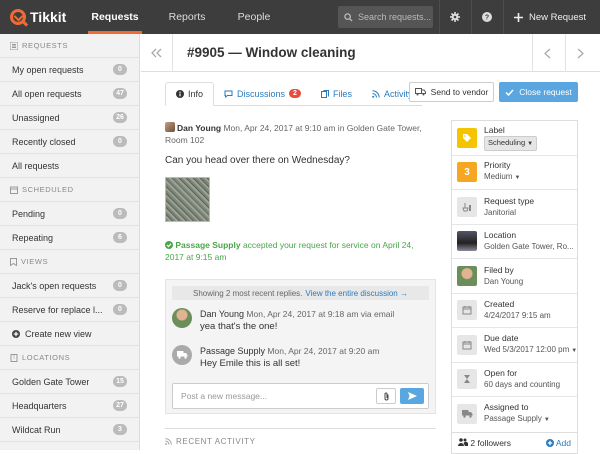 This screenshot has height=454, width=600. Describe the element at coordinates (356, 293) in the screenshot. I see `view-entire-discussion-link: View the entire discussion →` at that location.